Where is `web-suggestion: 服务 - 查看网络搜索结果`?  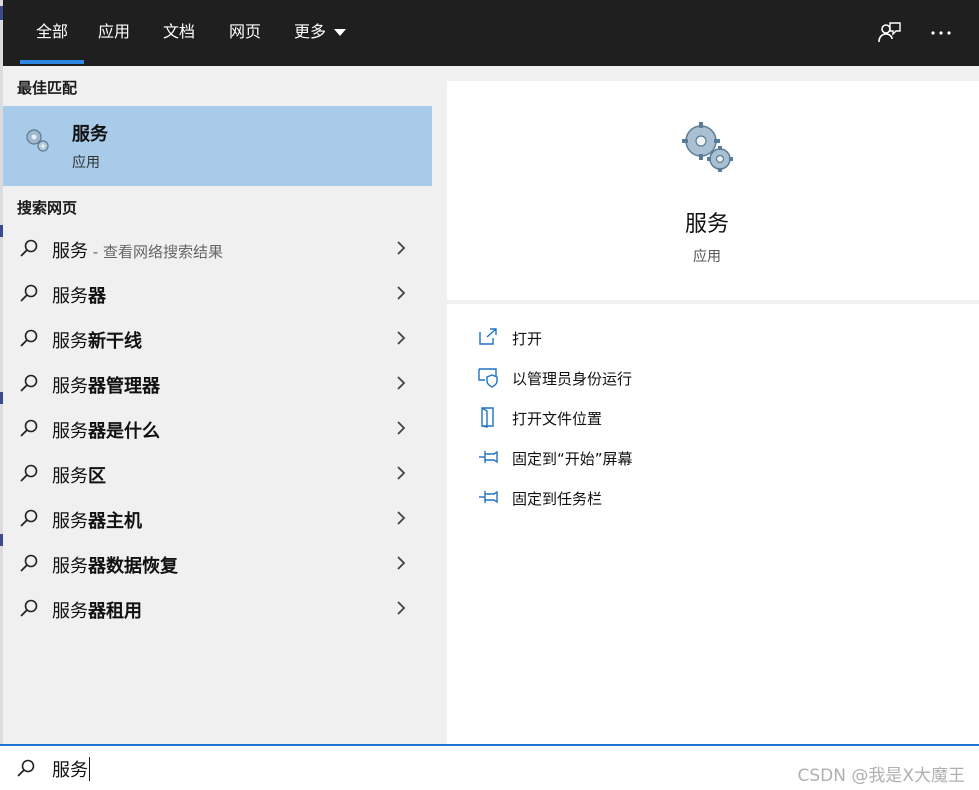 web-suggestion: 服务 - 查看网络搜索结果 is located at coordinates (217, 248).